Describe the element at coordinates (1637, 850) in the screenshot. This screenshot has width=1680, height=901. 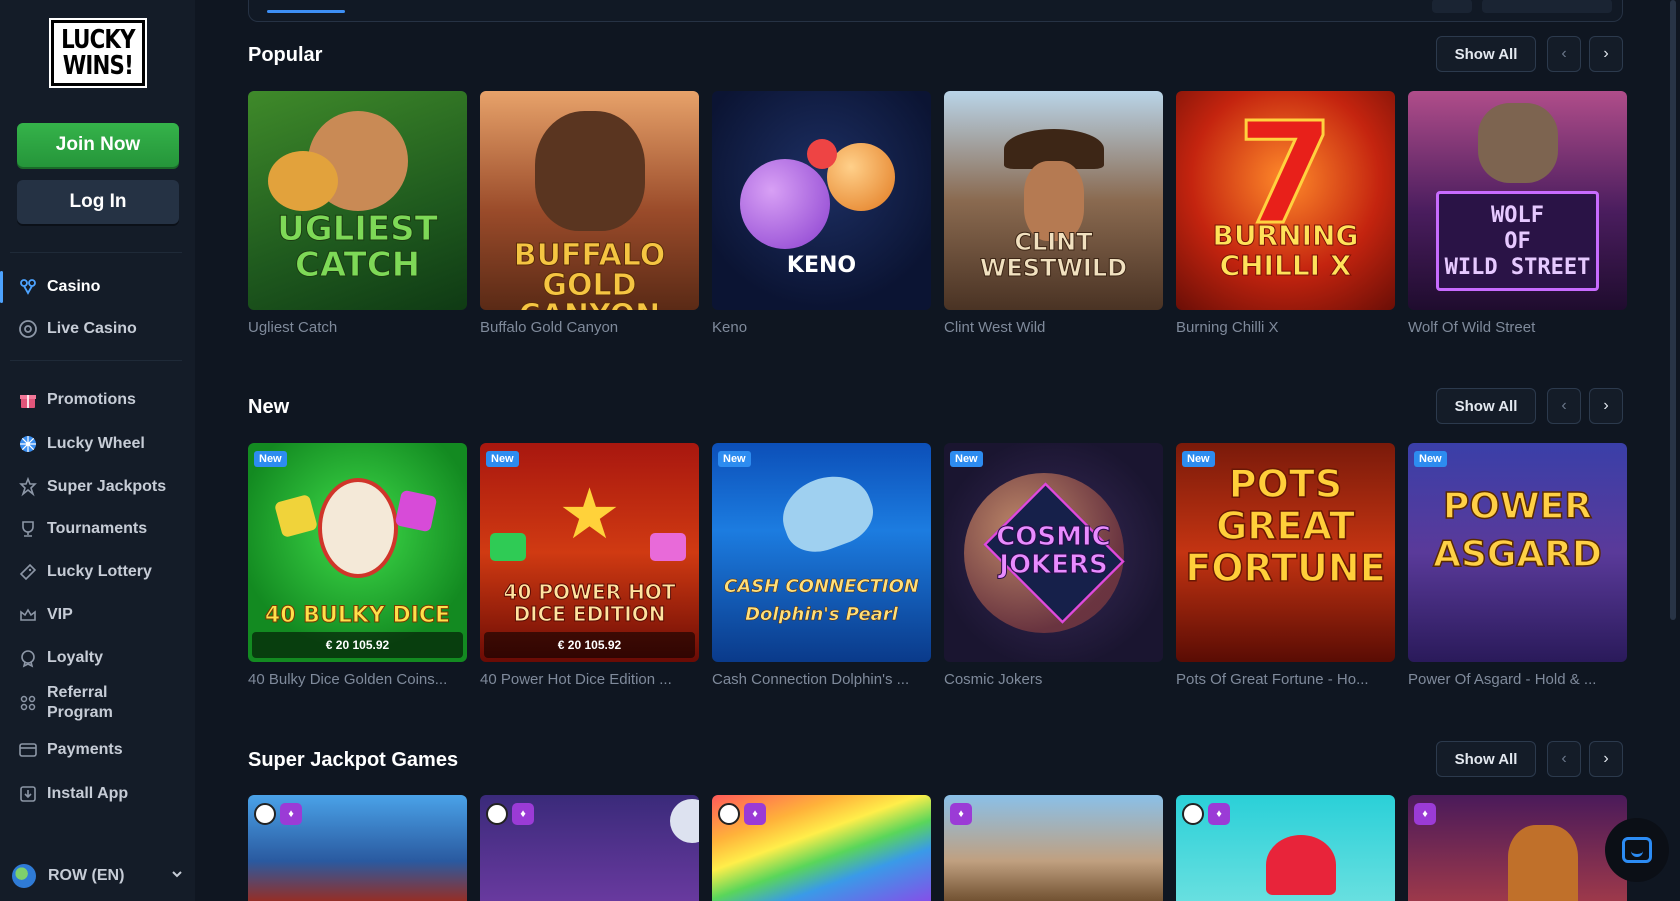
I see `live-chat-button` at that location.